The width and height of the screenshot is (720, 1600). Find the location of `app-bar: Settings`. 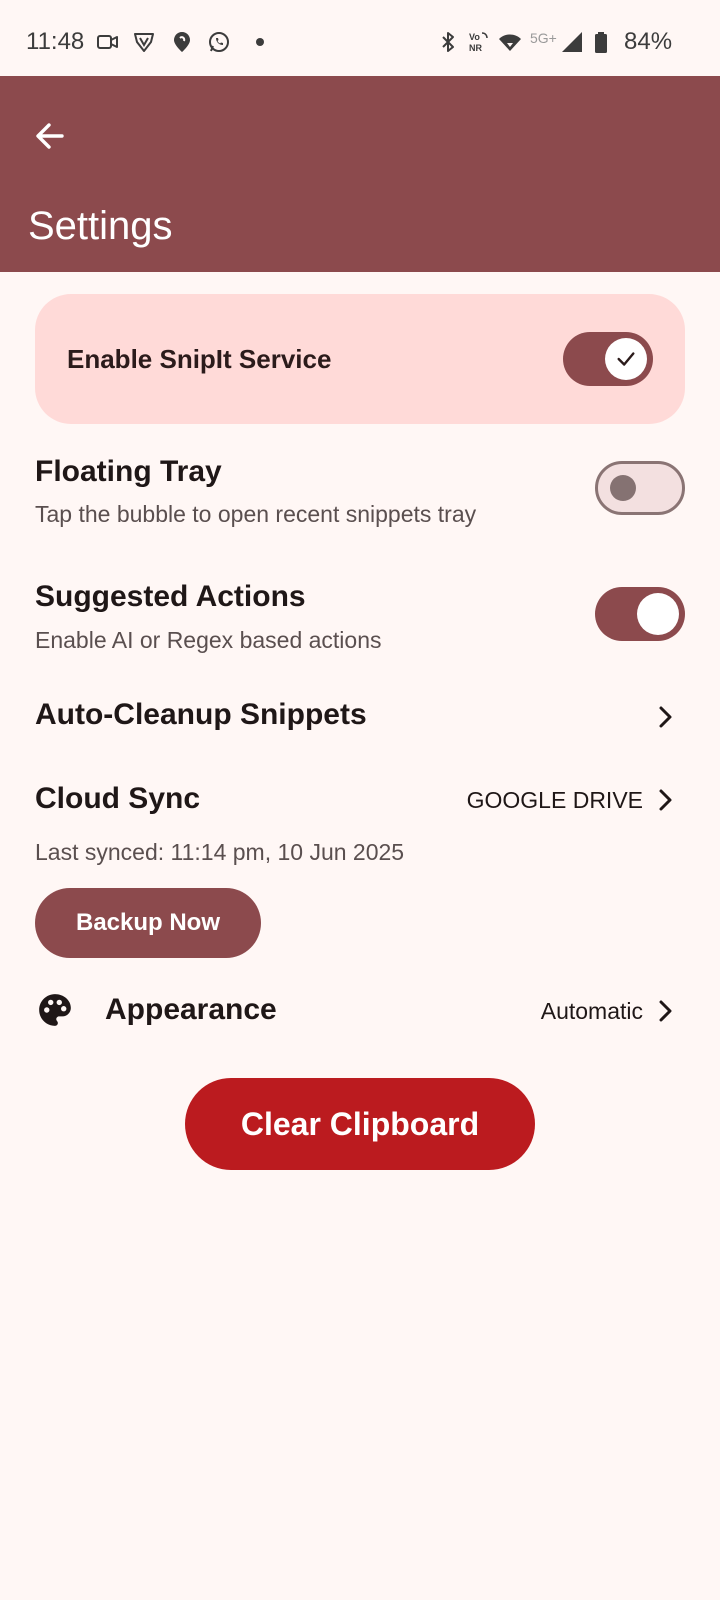

app-bar: Settings is located at coordinates (360, 174).